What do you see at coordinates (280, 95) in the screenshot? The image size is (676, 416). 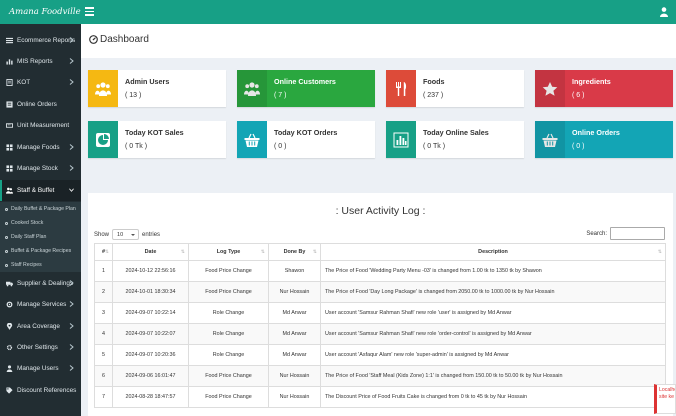 I see `stat-card-value: ( 7 )` at bounding box center [280, 95].